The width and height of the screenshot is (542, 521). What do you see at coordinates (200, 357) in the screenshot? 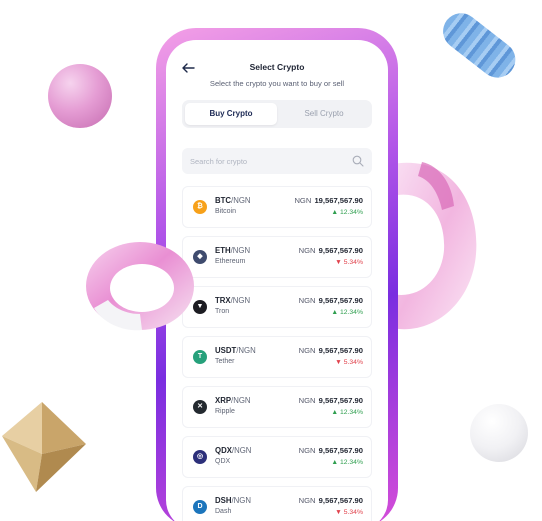
I see `tether-icon: T` at bounding box center [200, 357].